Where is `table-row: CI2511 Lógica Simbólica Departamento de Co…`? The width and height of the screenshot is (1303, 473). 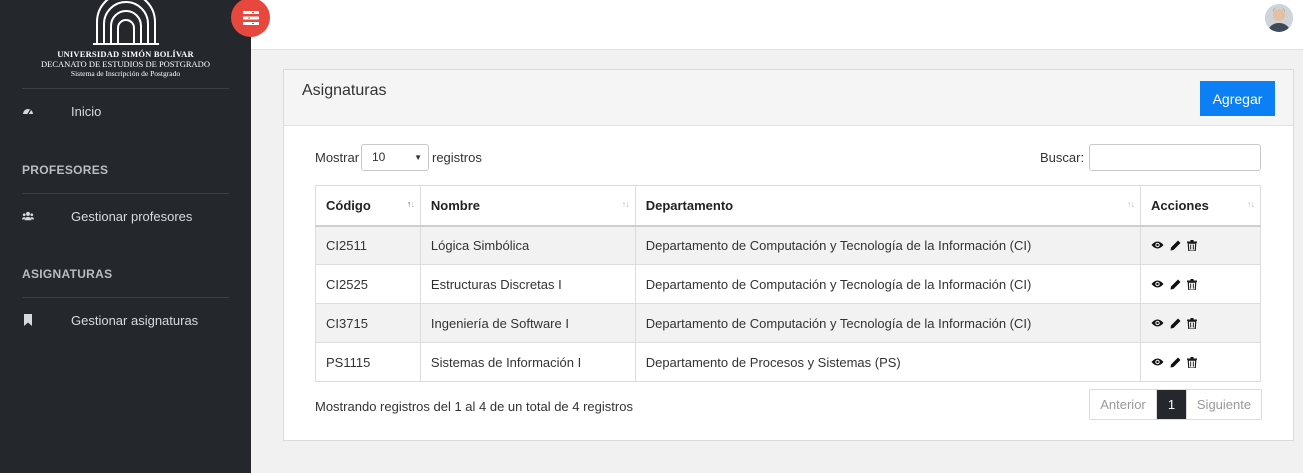
table-row: CI2511 Lógica Simbólica Departamento de Co… is located at coordinates (788, 245).